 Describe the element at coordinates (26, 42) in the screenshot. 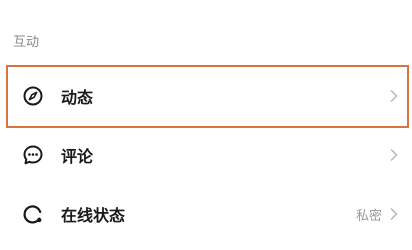

I see `section-header: 互动` at that location.